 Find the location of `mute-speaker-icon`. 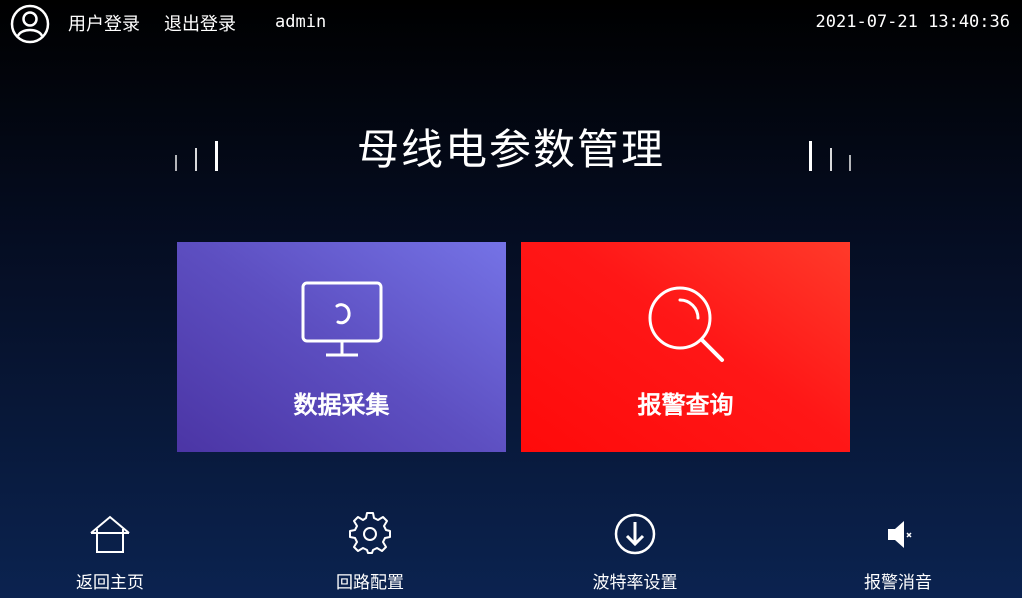

mute-speaker-icon is located at coordinates (900, 534).